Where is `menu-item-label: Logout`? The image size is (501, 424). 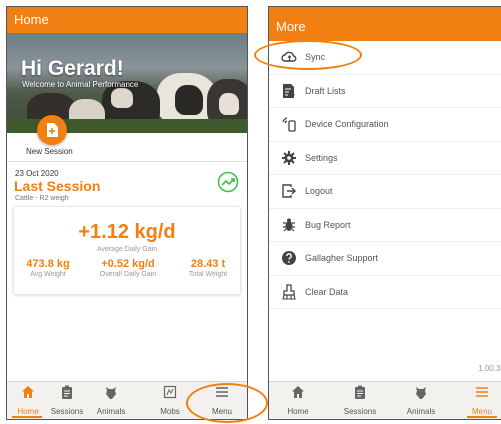 menu-item-label: Logout is located at coordinates (319, 191).